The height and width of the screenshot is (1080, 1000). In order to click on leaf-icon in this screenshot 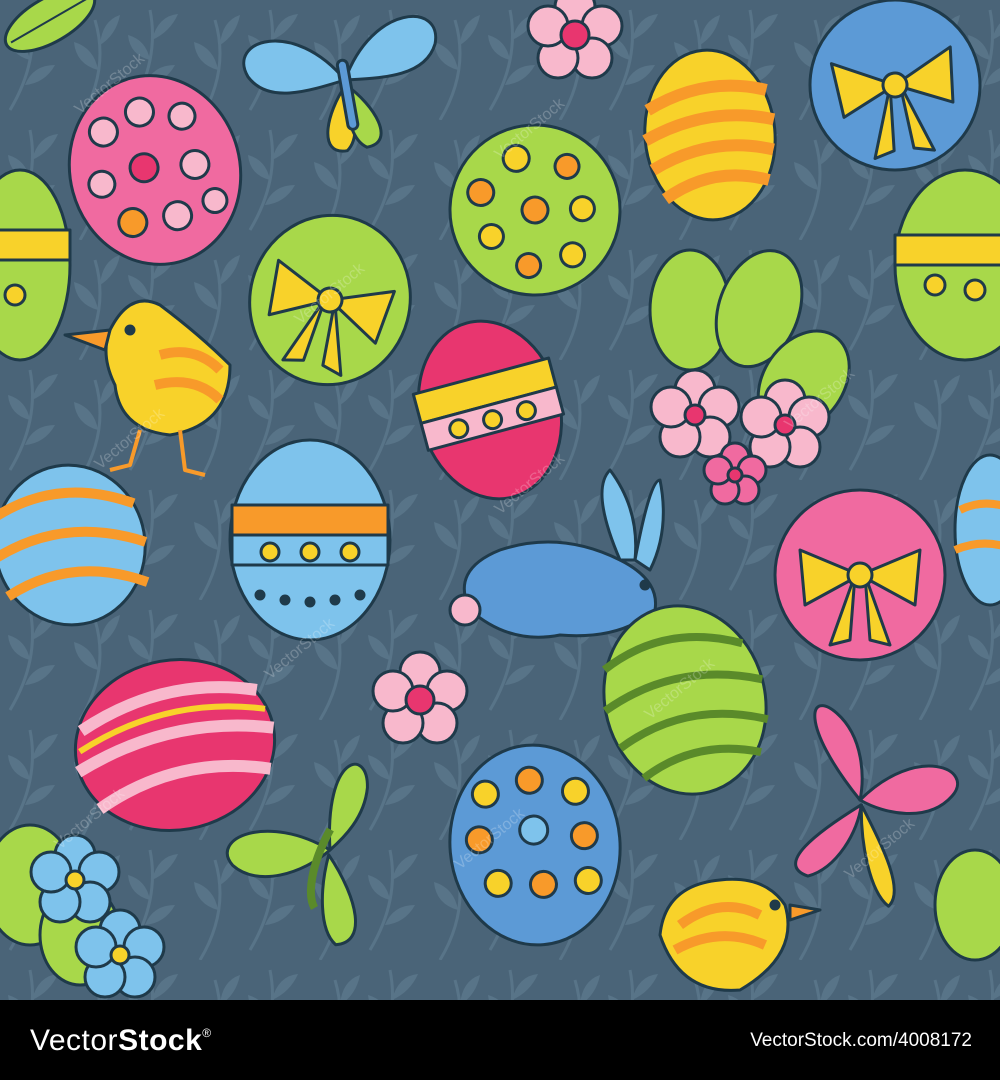, I will do `click(966, 905)`.